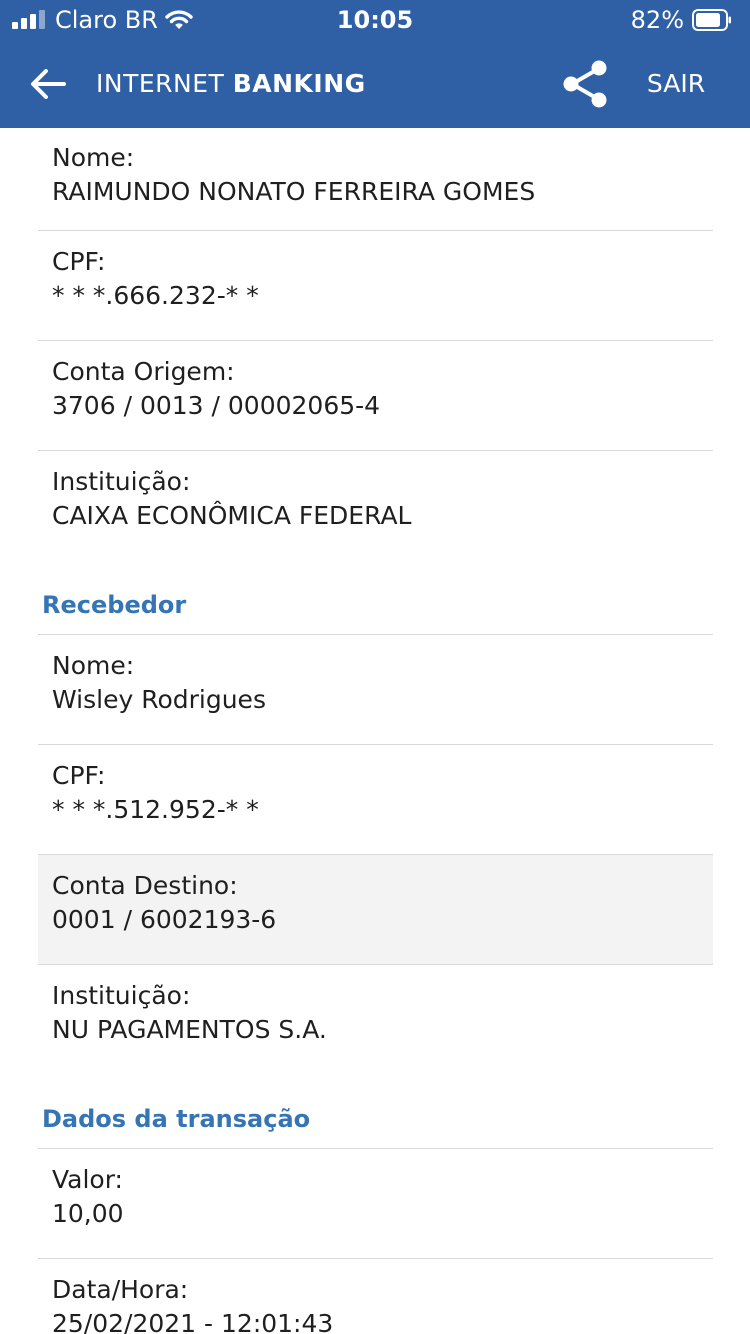 This screenshot has width=750, height=1334. I want to click on receiver-account-label: Conta Destino:, so click(145, 885).